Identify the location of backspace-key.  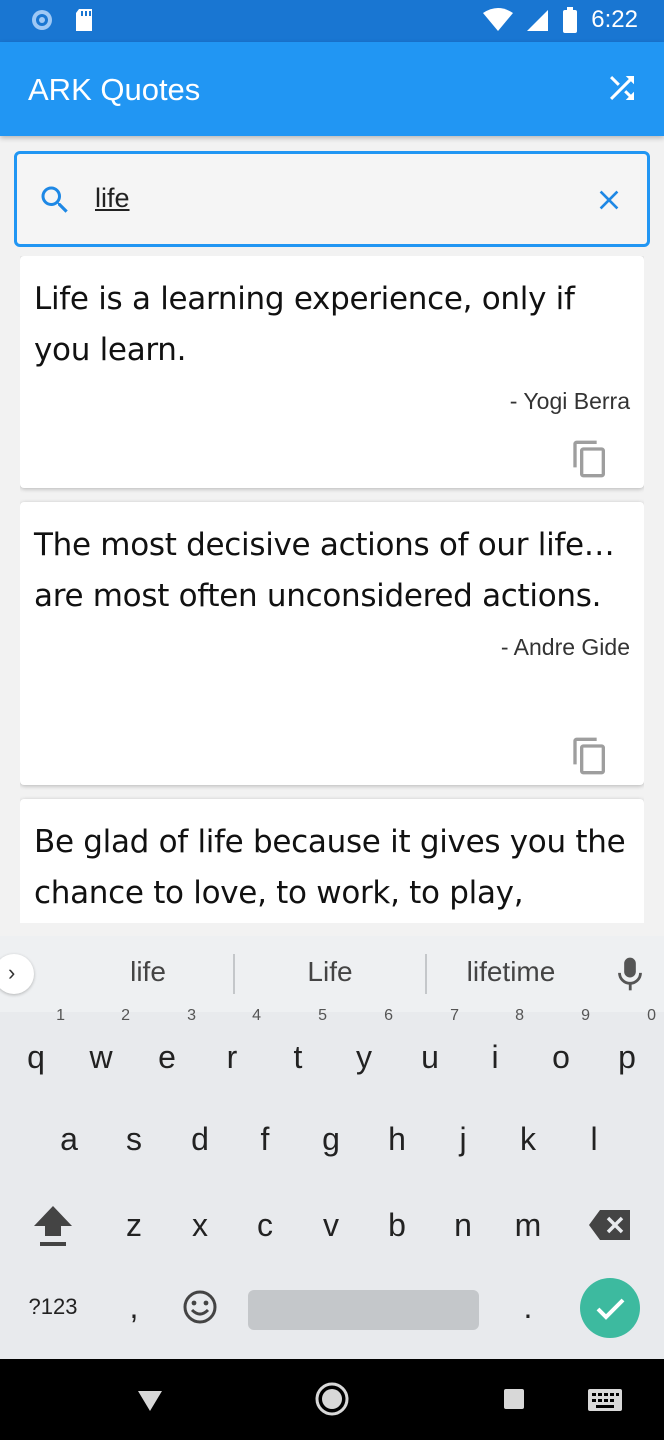
(610, 1225).